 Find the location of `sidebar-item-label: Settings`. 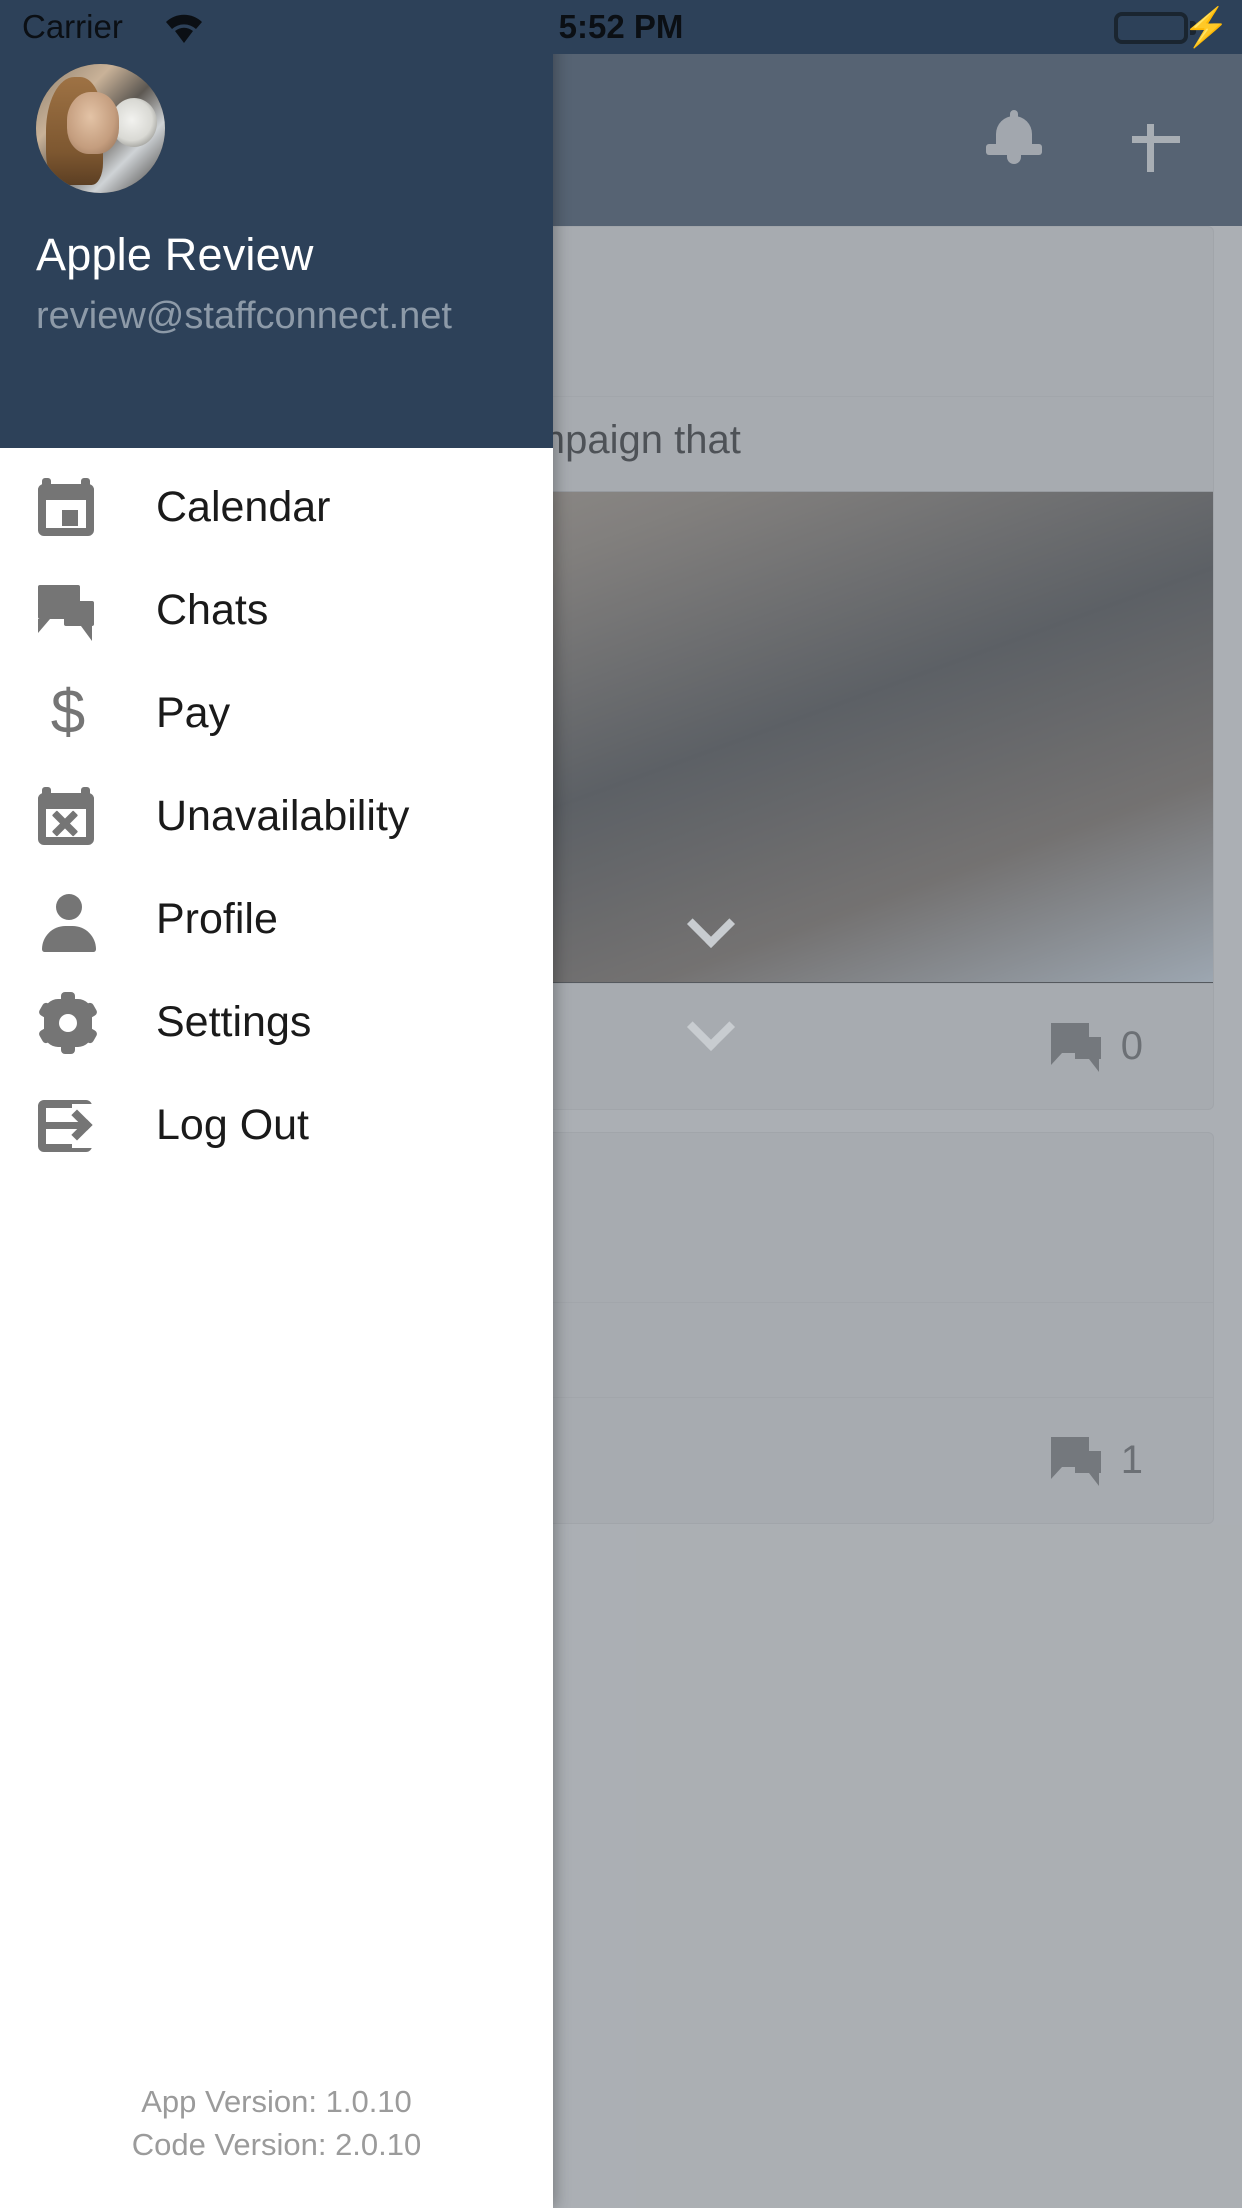

sidebar-item-label: Settings is located at coordinates (234, 1022).